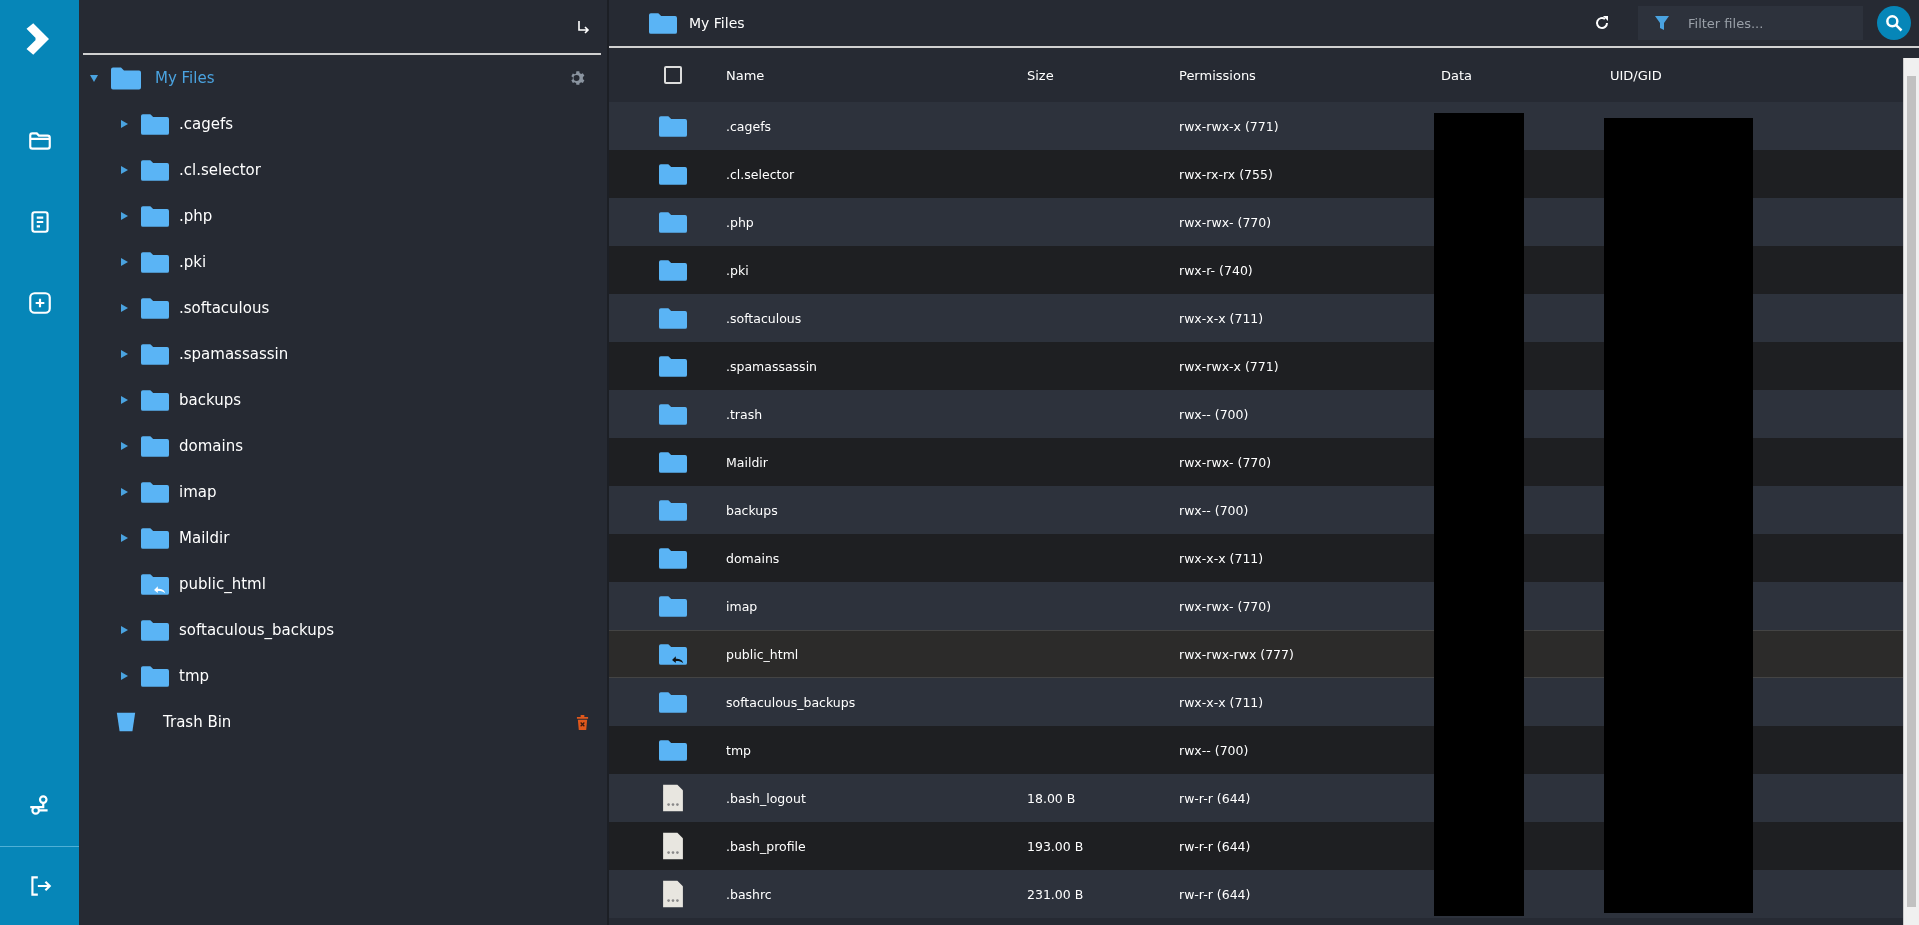  I want to click on file-name: tmp, so click(876, 750).